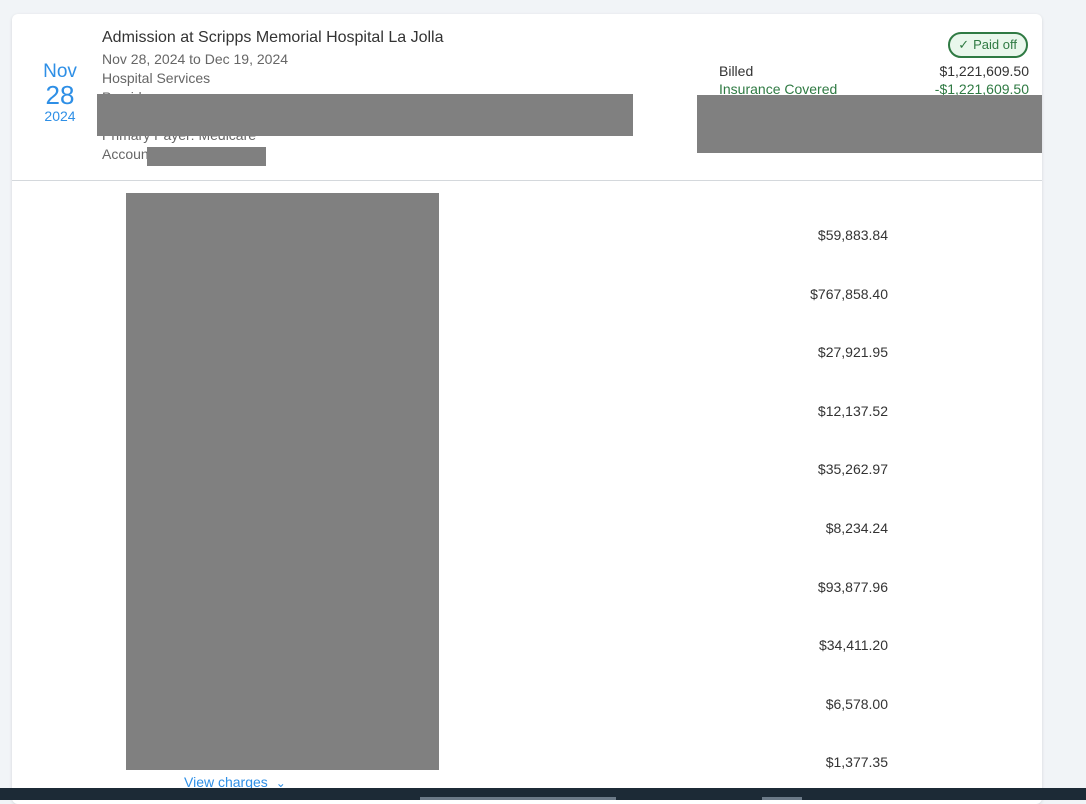 The image size is (1086, 804). Describe the element at coordinates (60, 71) in the screenshot. I see `visit-month: Nov` at that location.